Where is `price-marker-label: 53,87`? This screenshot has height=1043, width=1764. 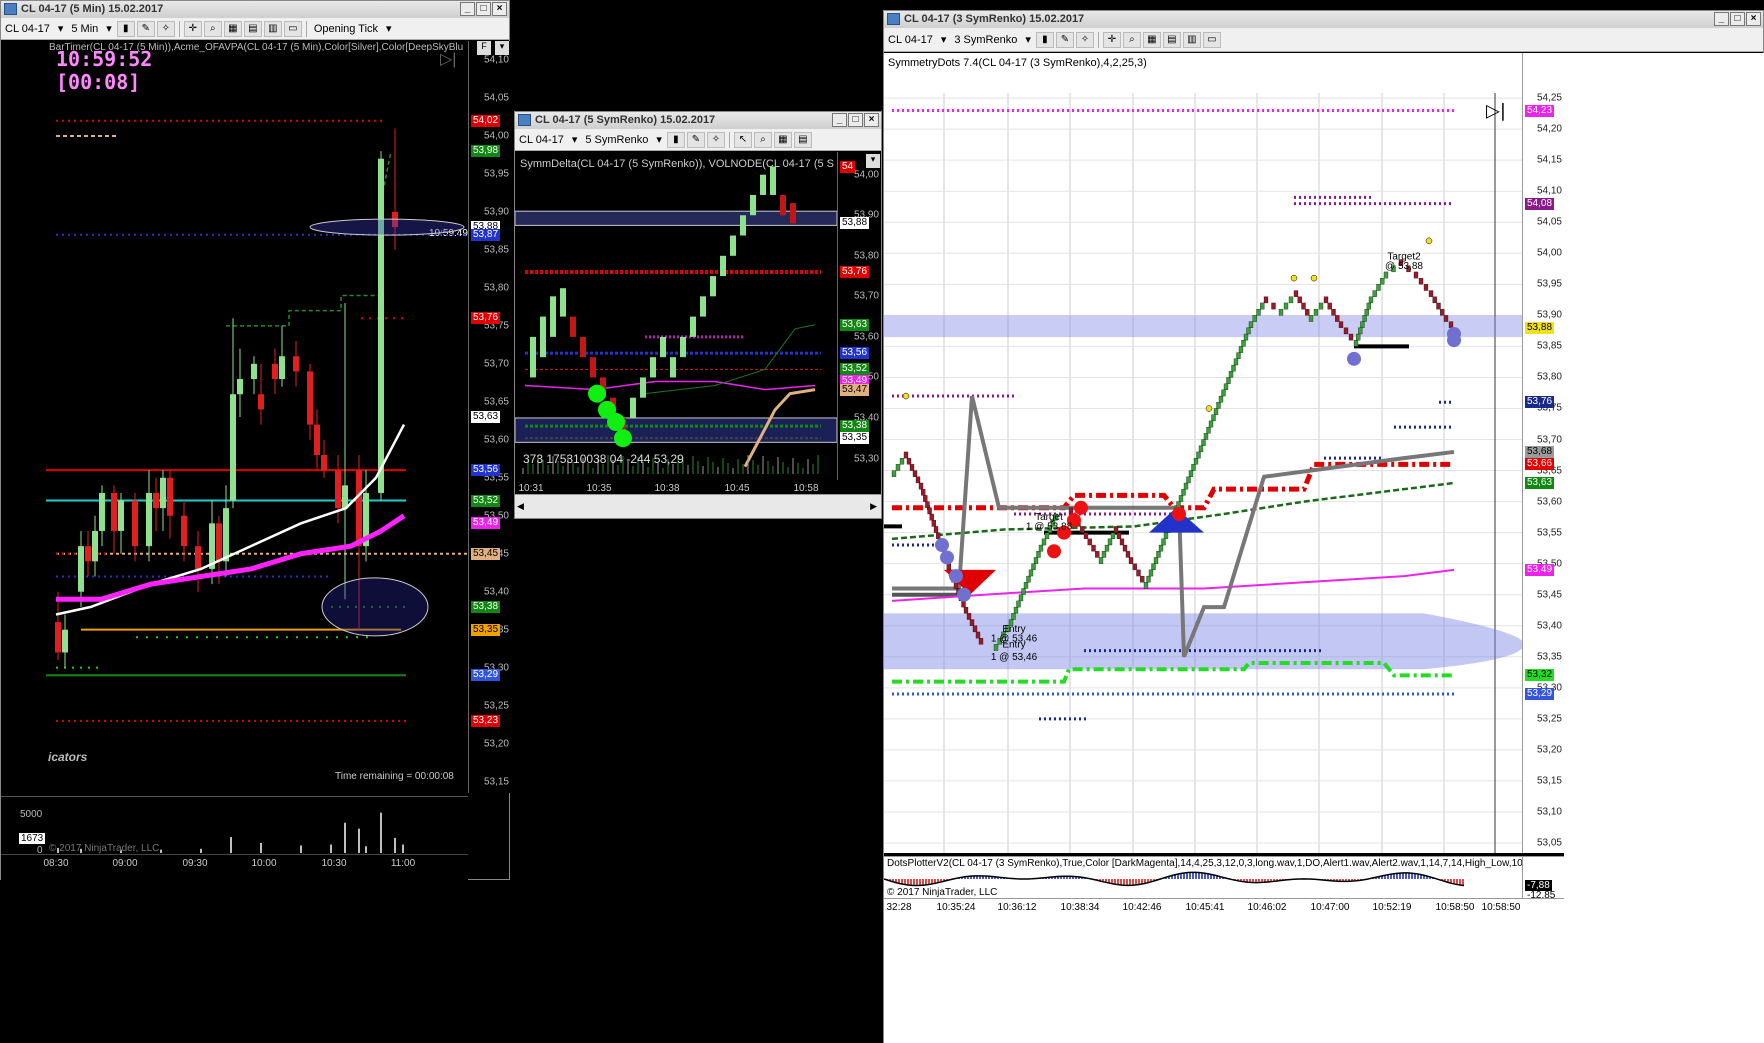
price-marker-label: 53,87 is located at coordinates (486, 234).